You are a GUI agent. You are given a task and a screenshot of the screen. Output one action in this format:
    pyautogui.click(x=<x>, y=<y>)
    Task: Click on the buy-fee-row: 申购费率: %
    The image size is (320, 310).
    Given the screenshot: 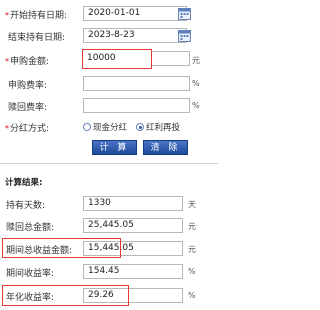 What is the action you would take?
    pyautogui.click(x=109, y=84)
    